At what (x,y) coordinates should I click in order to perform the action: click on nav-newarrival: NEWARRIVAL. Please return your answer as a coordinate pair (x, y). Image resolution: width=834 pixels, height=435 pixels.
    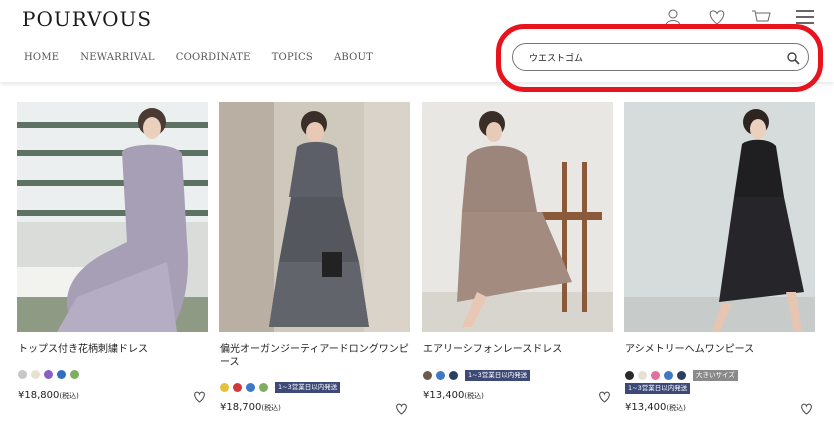
    Looking at the image, I should click on (117, 57).